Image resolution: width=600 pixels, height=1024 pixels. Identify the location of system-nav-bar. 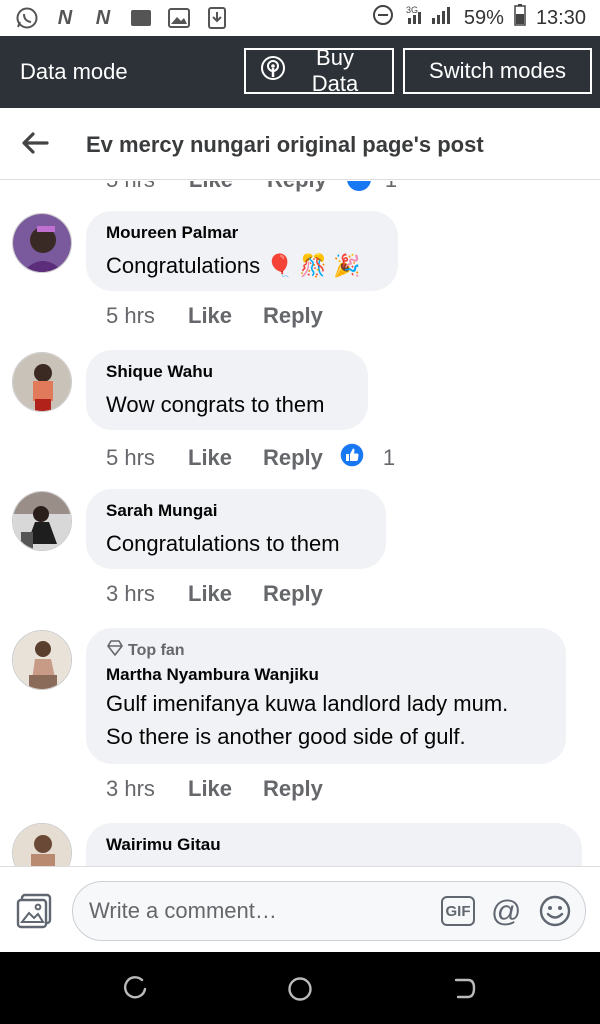
(300, 988).